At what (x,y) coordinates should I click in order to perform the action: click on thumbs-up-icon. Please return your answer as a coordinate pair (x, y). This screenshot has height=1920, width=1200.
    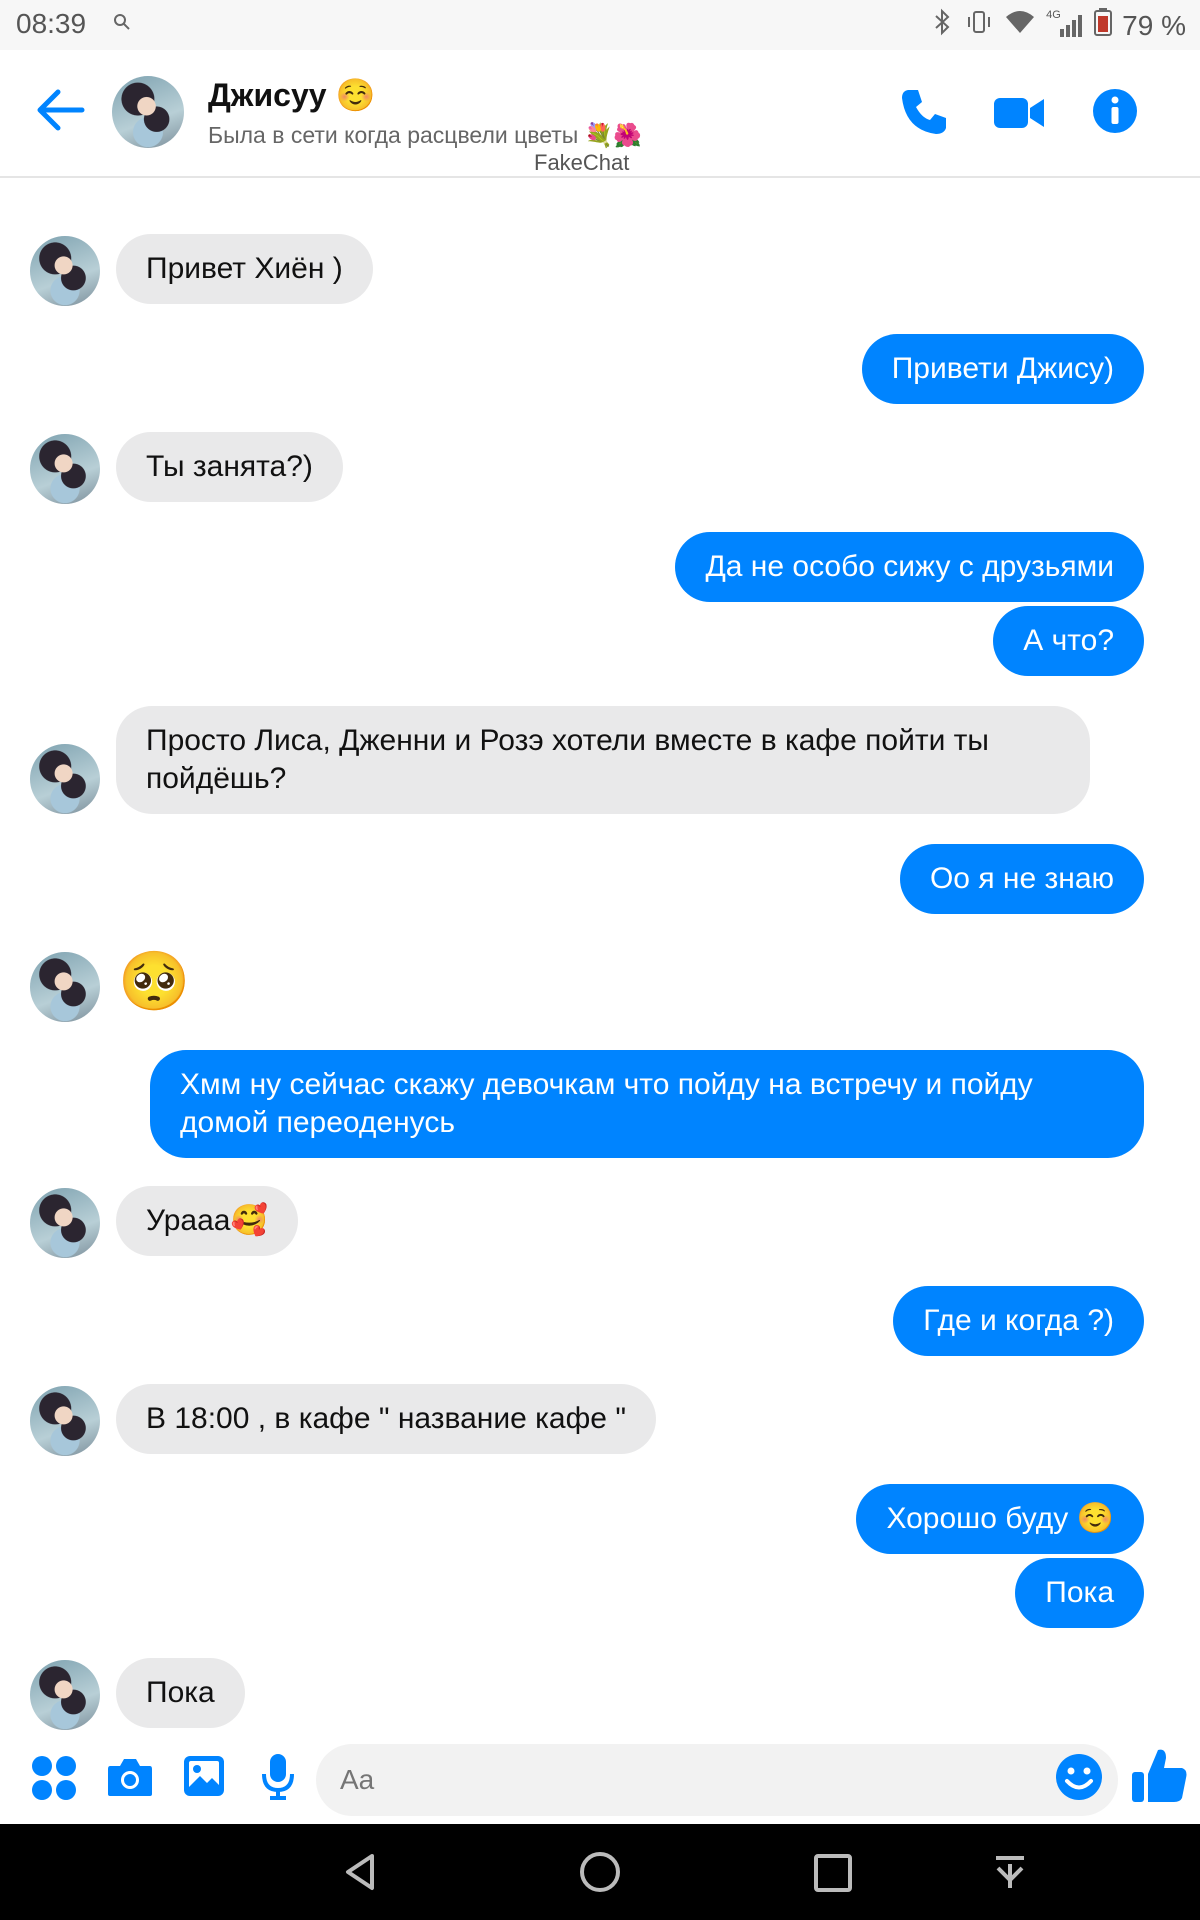
    Looking at the image, I should click on (1160, 1778).